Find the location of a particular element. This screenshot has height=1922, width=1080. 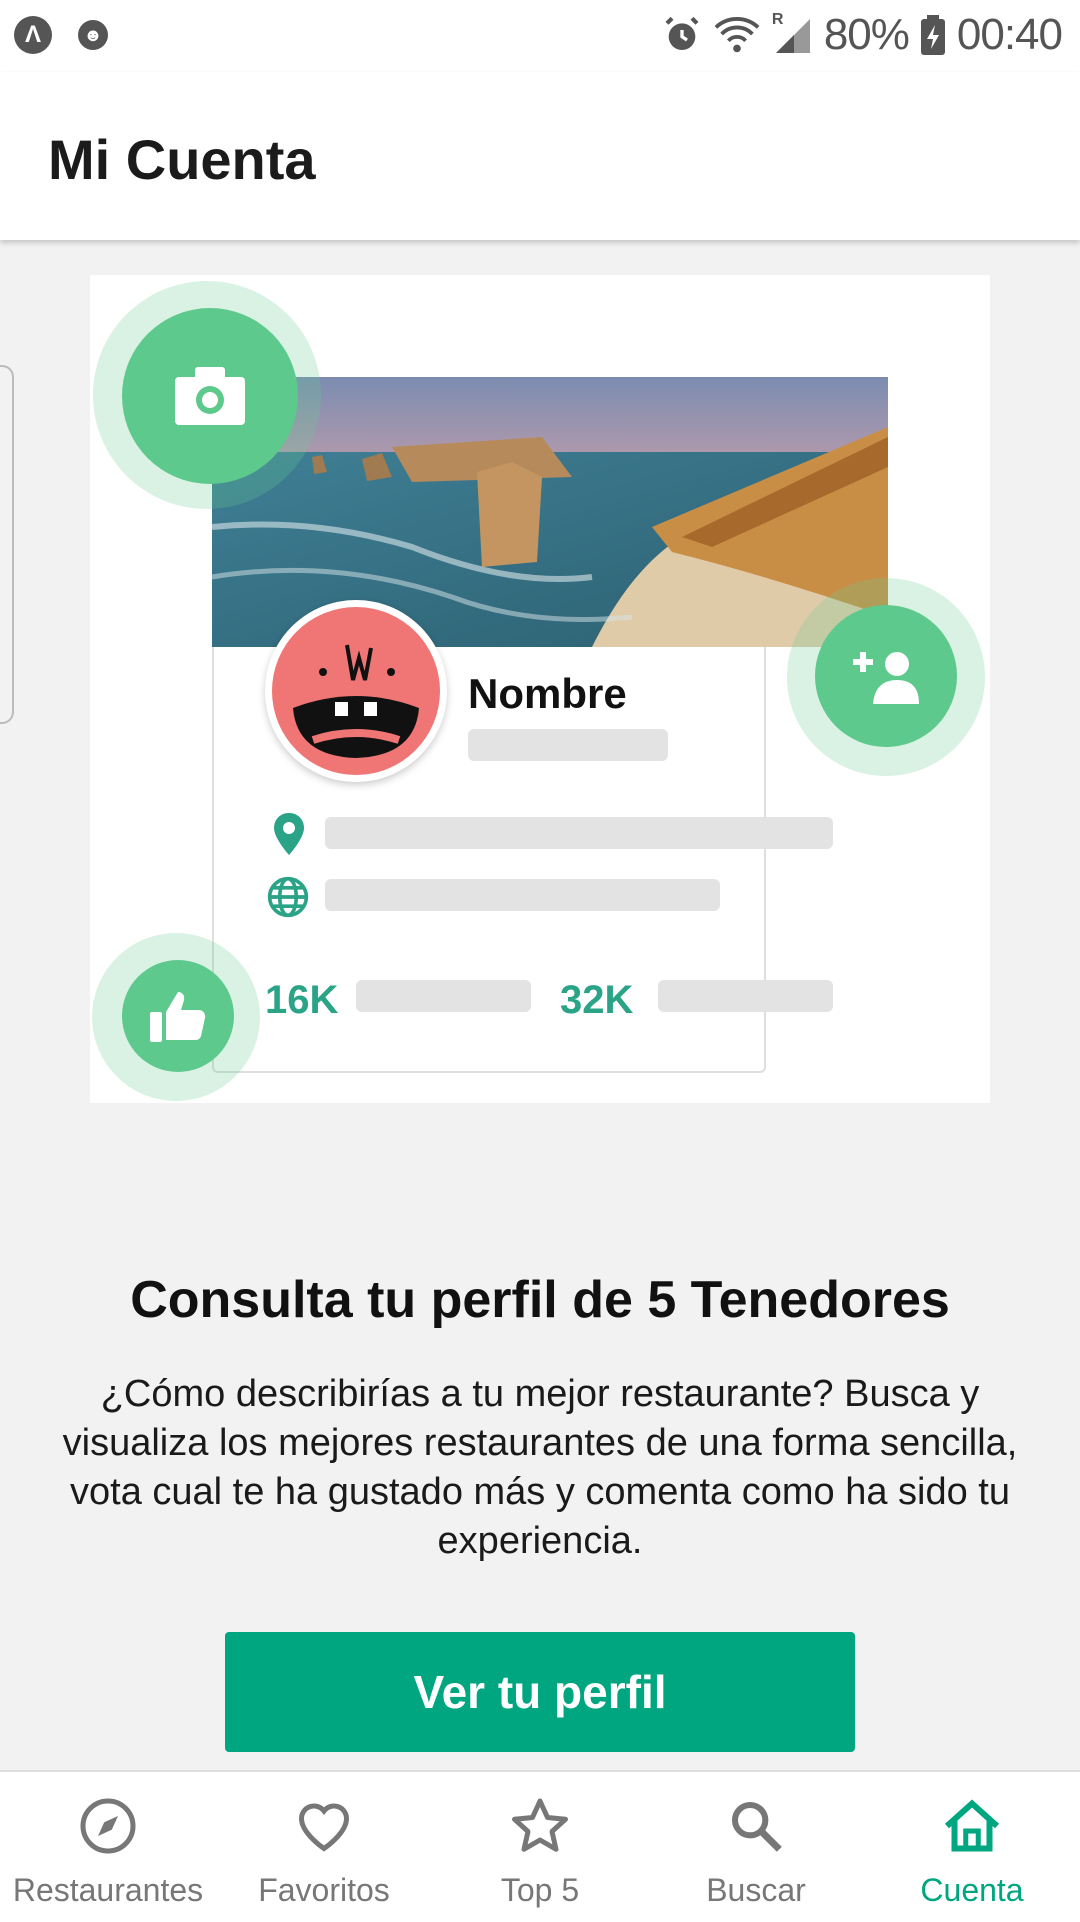

location-pin-icon is located at coordinates (289, 834).